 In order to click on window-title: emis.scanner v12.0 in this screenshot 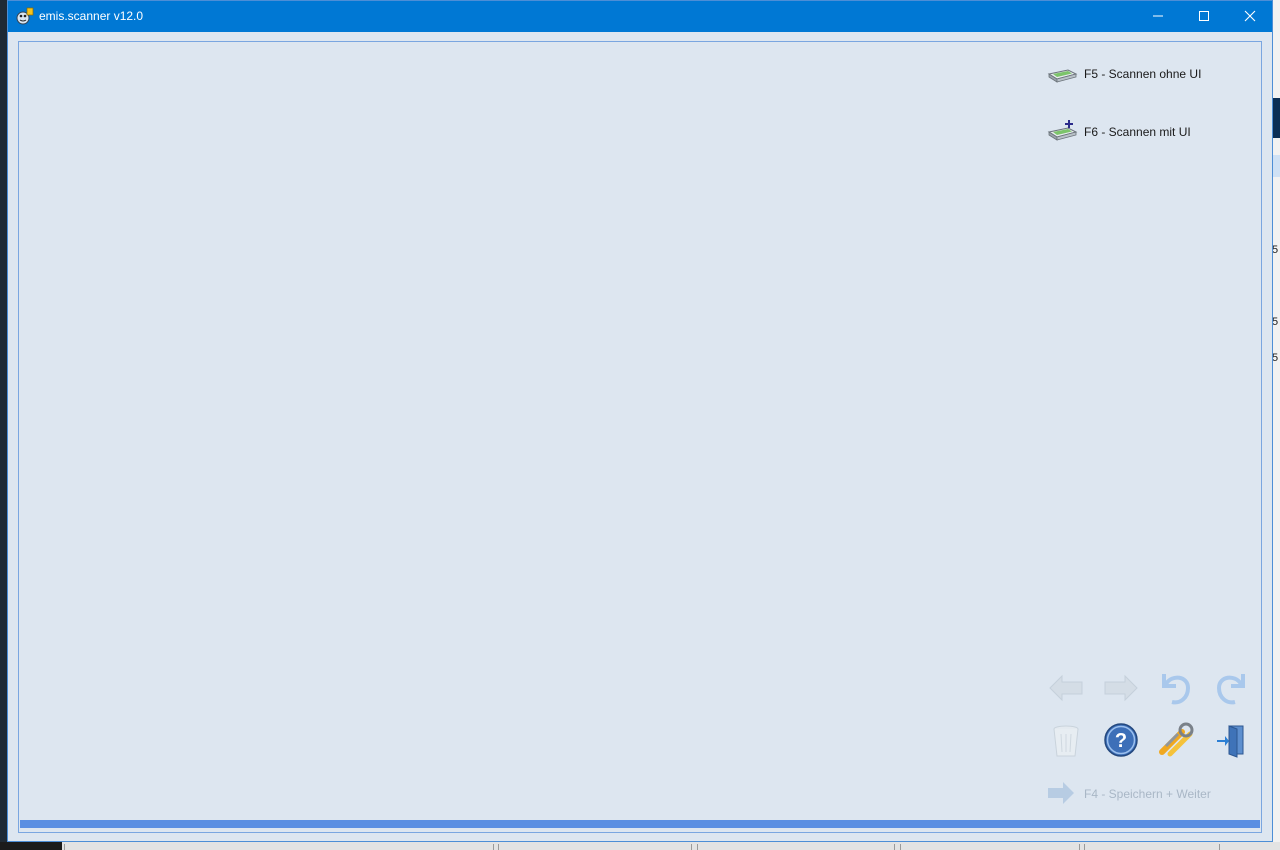, I will do `click(91, 16)`.